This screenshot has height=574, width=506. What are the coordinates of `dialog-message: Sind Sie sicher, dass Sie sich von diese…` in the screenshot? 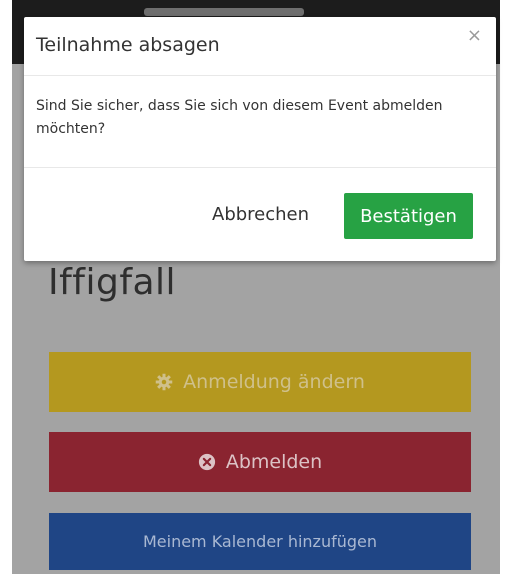 It's located at (239, 117).